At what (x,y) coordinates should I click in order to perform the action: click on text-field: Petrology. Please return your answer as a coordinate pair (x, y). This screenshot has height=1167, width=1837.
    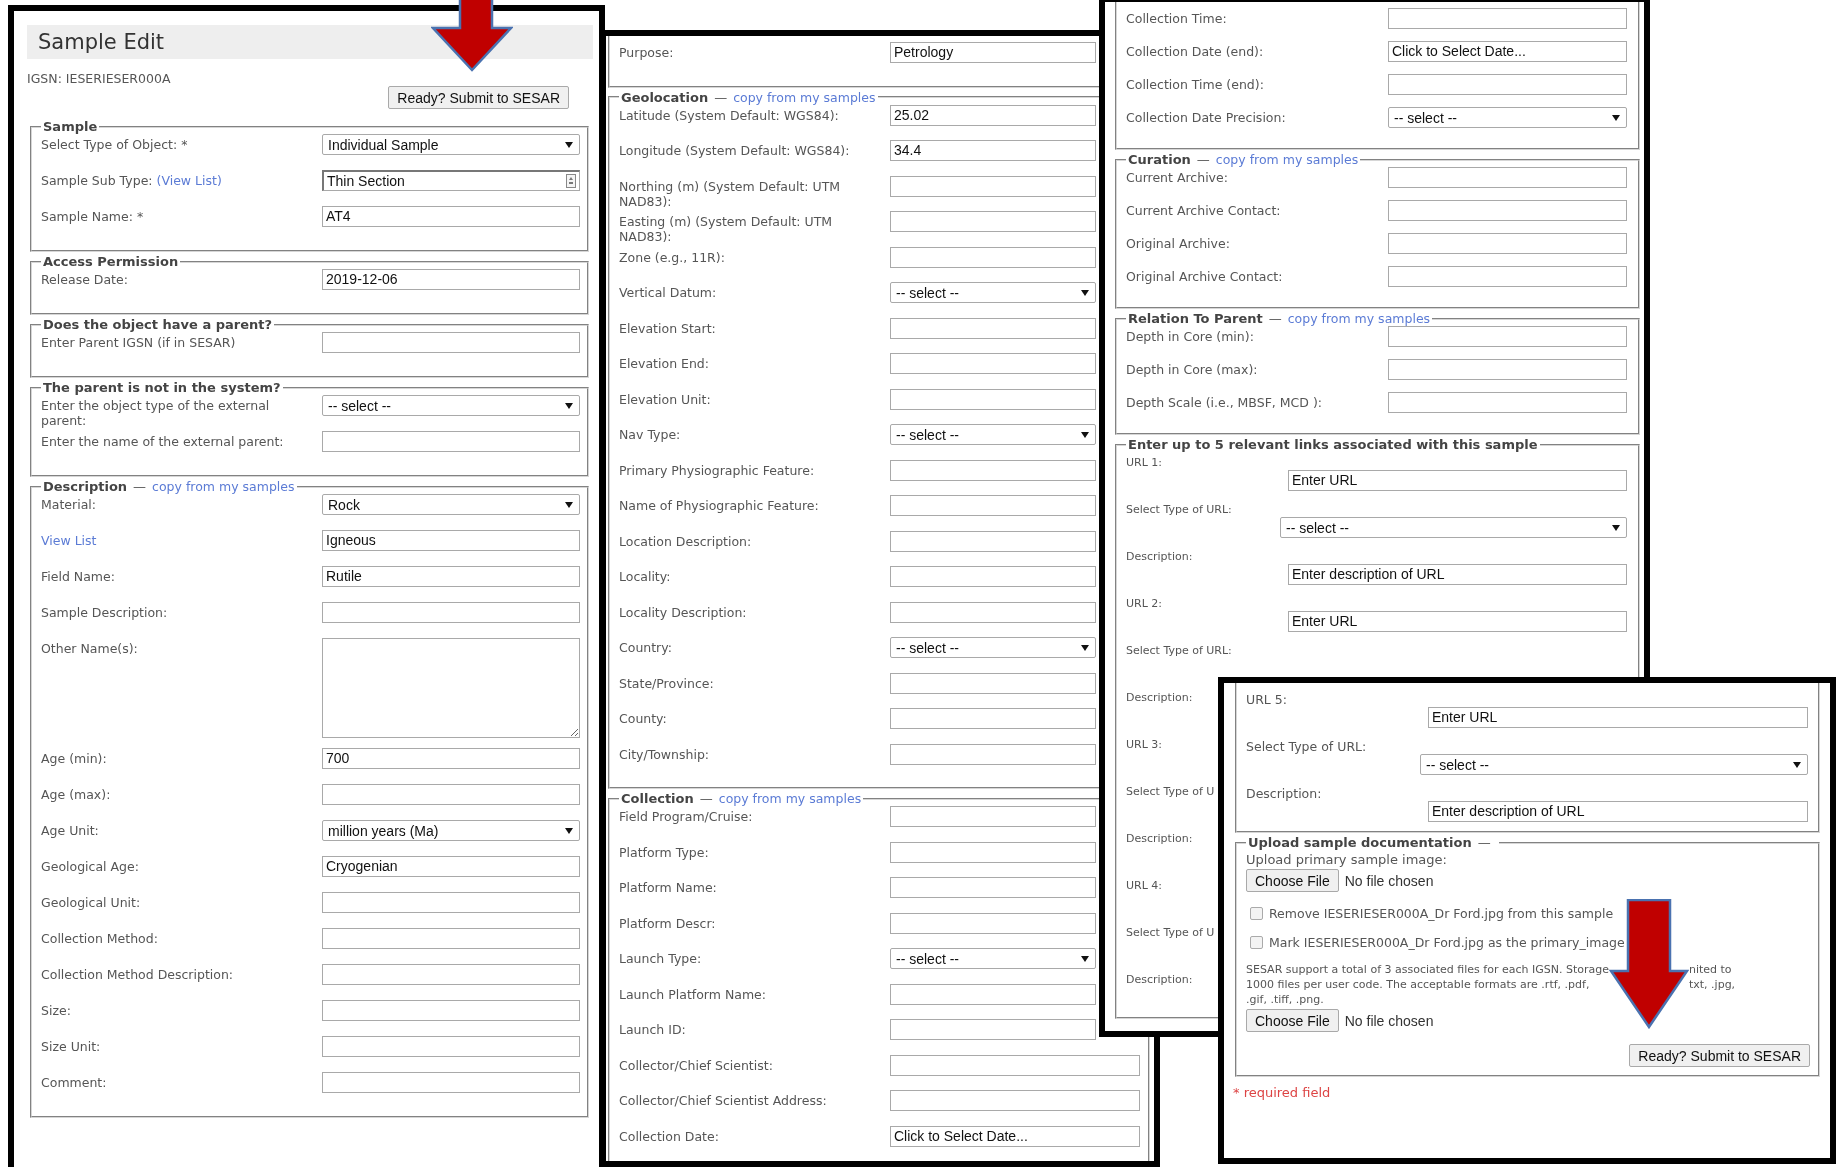
    Looking at the image, I should click on (993, 52).